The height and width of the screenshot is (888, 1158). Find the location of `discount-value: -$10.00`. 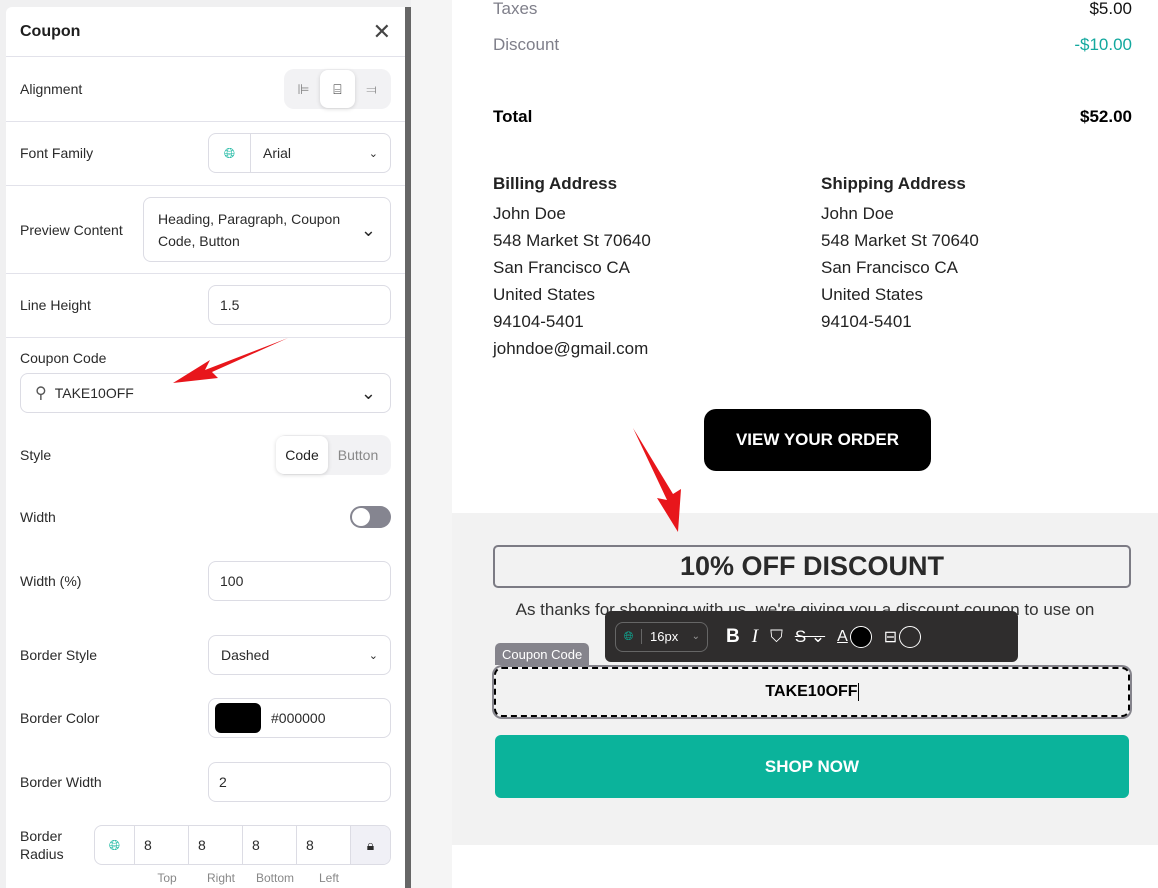

discount-value: -$10.00 is located at coordinates (1103, 44).